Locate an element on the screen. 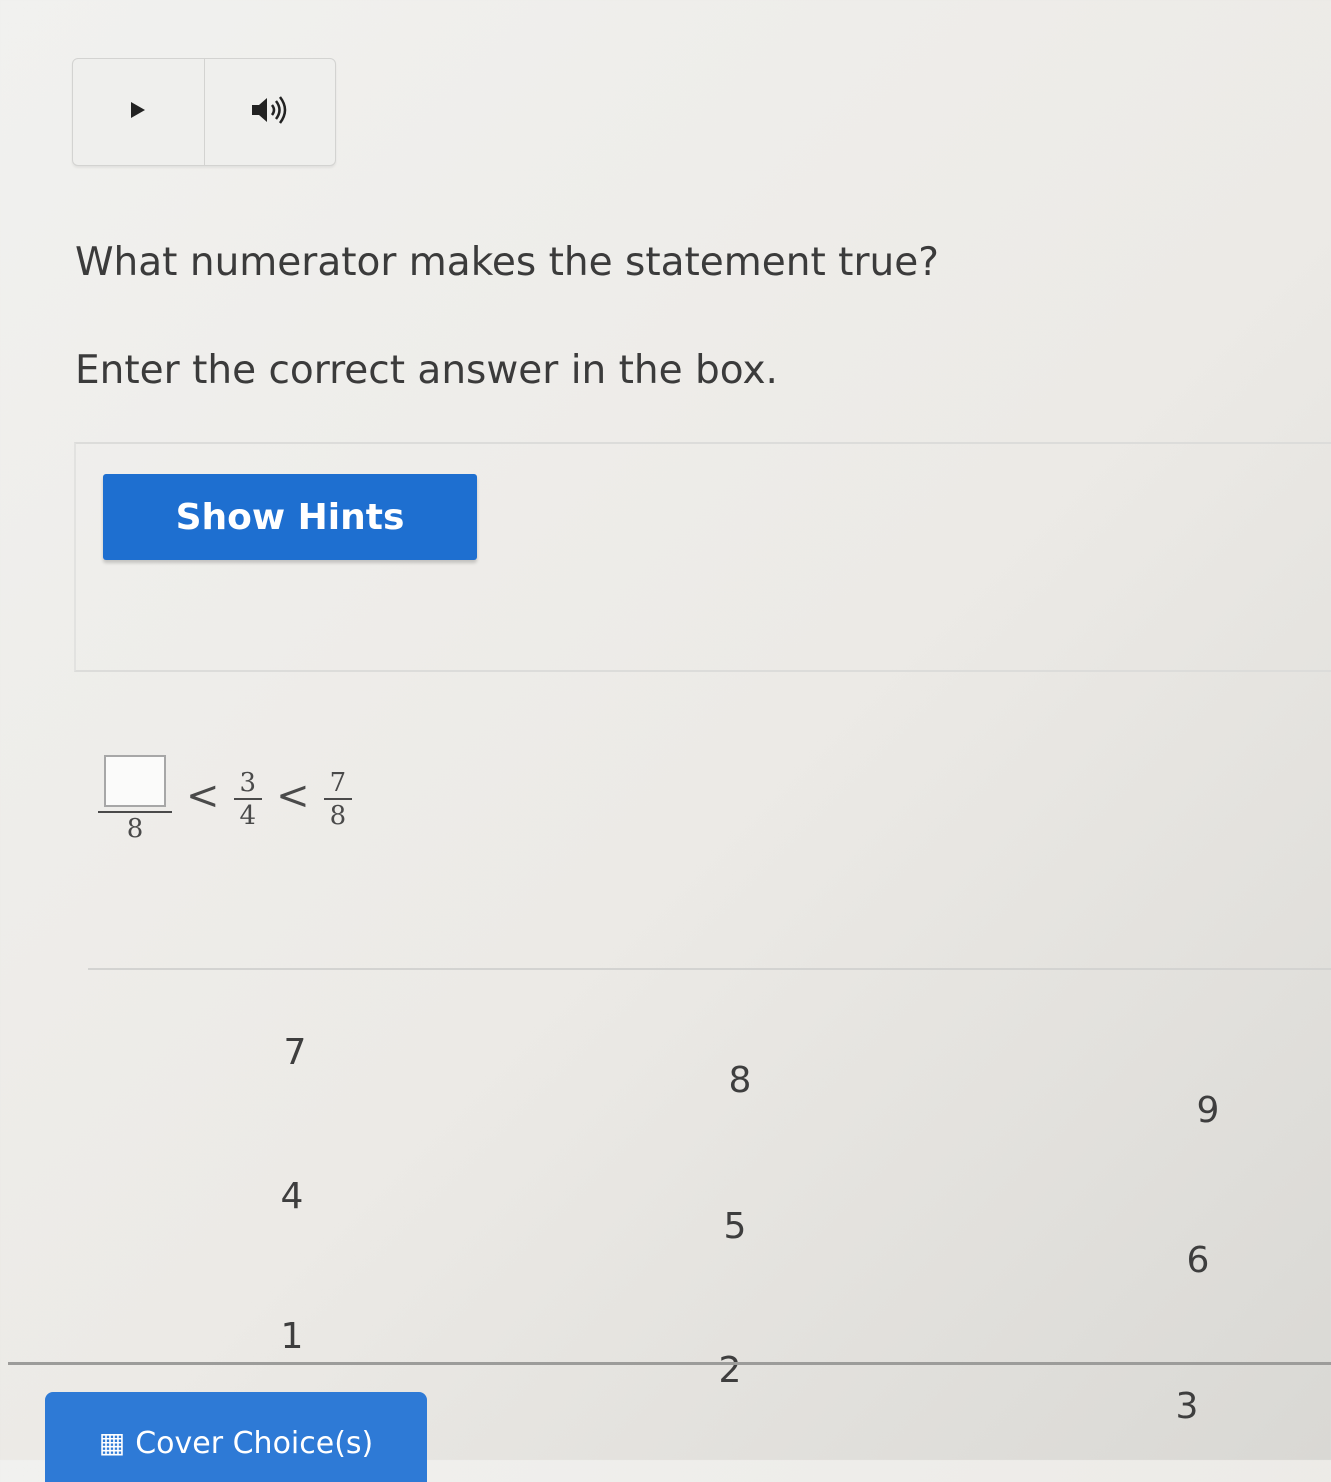 The height and width of the screenshot is (1482, 1331). fraction-three-fourths: 3 4 is located at coordinates (248, 800).